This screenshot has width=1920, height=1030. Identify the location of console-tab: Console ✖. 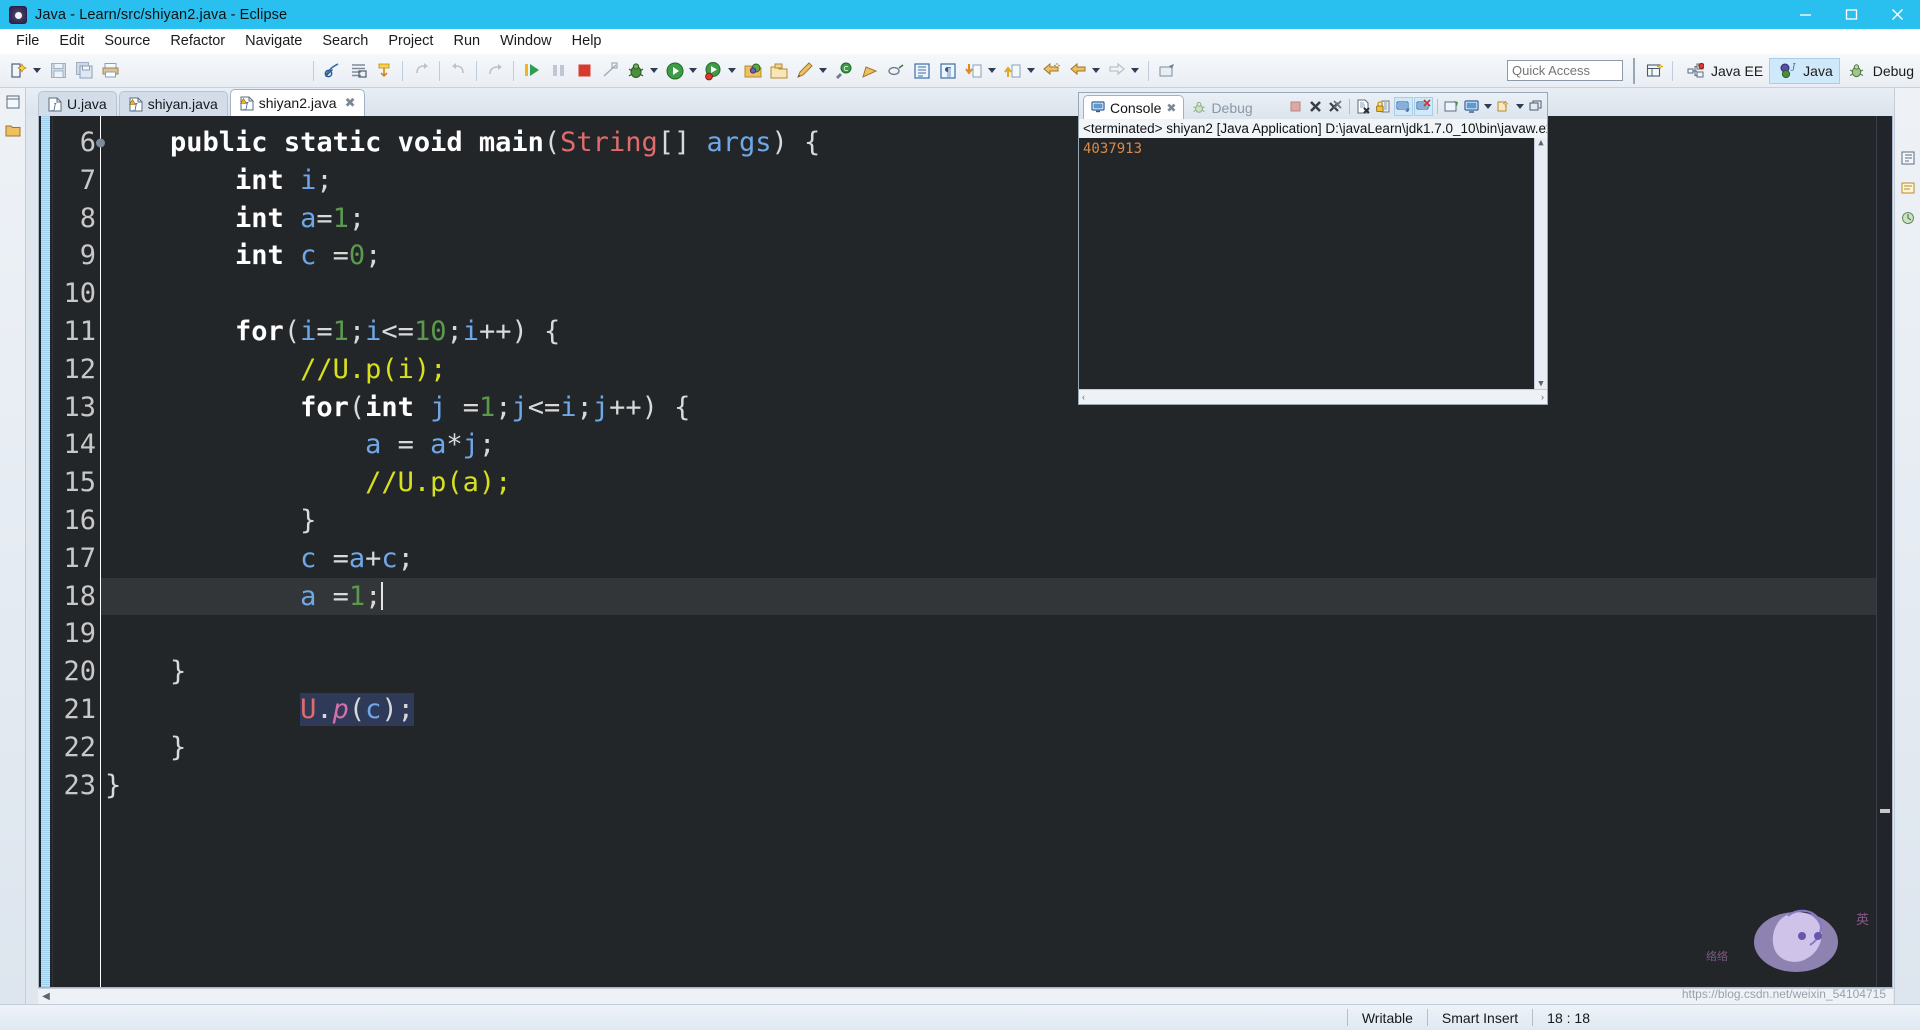
(1134, 107).